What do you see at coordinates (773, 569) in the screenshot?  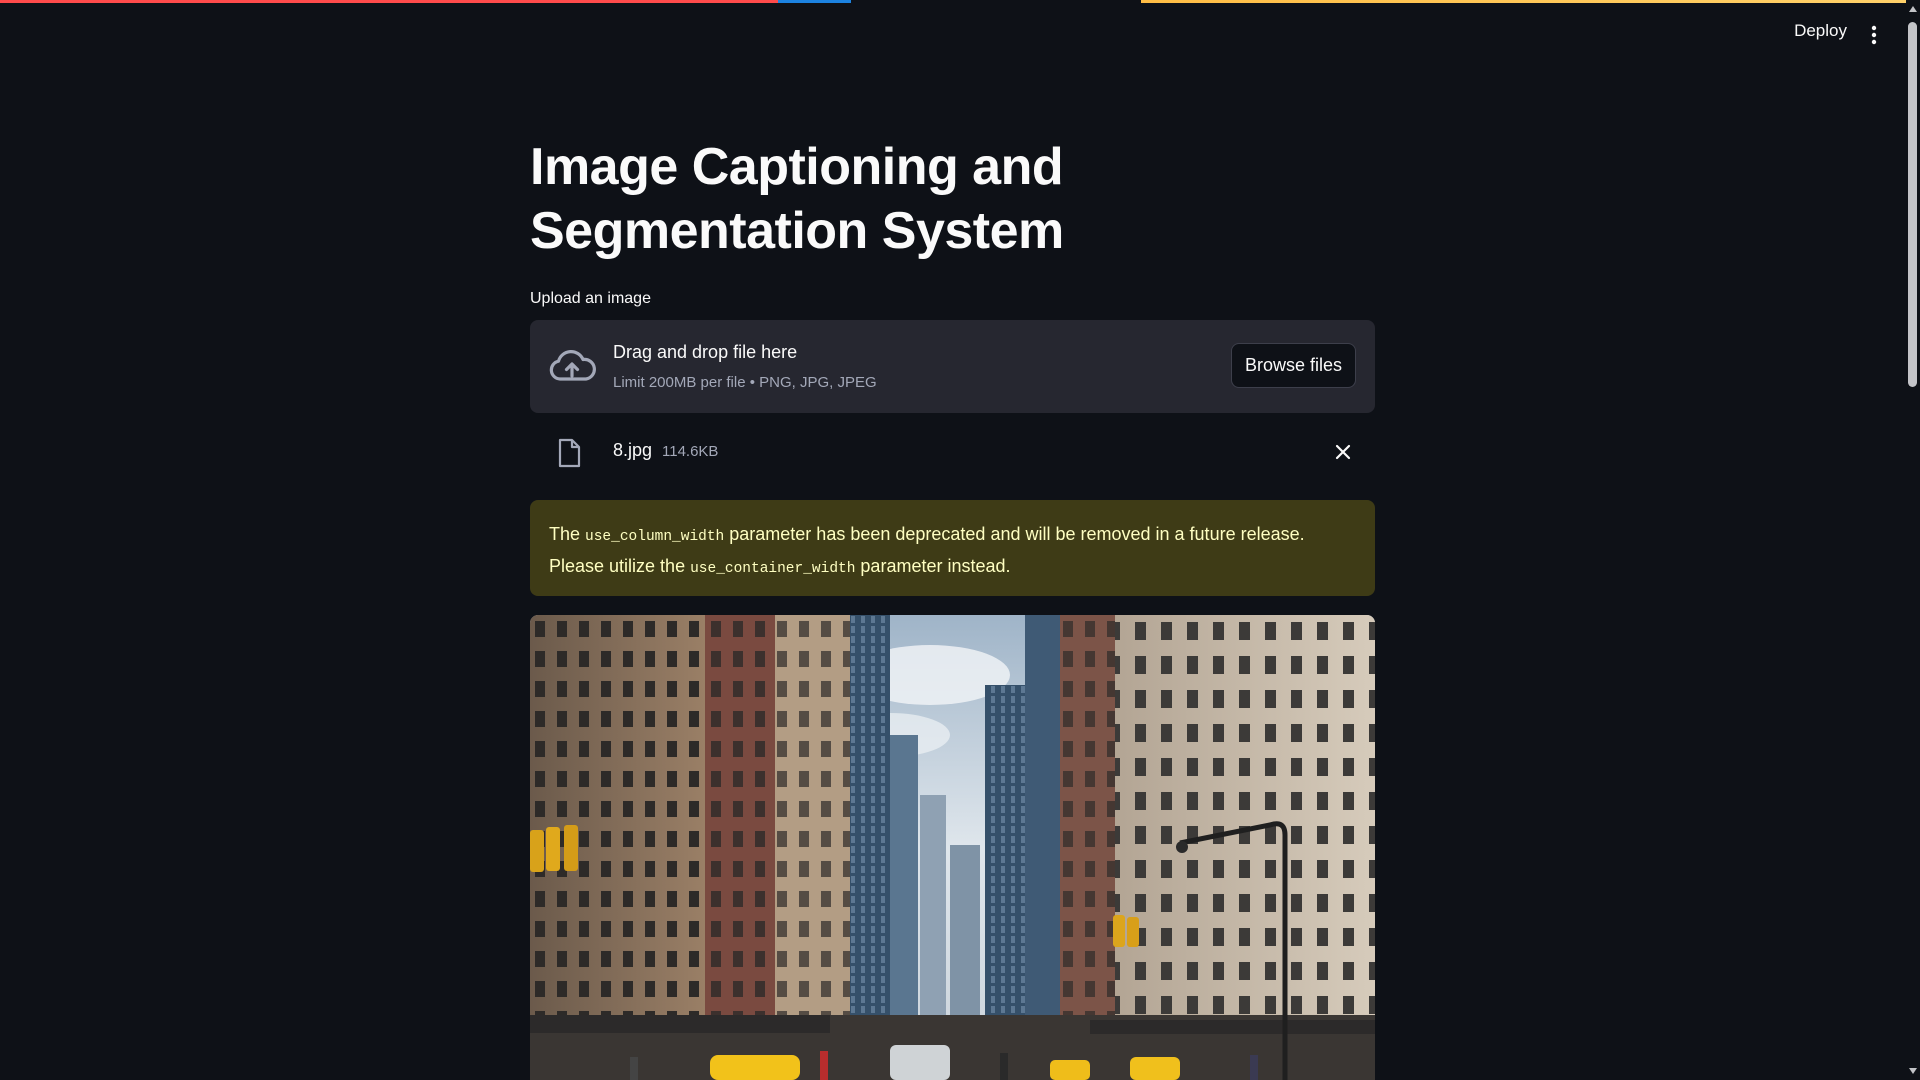 I see `warning-code-container-width: use_container_width` at bounding box center [773, 569].